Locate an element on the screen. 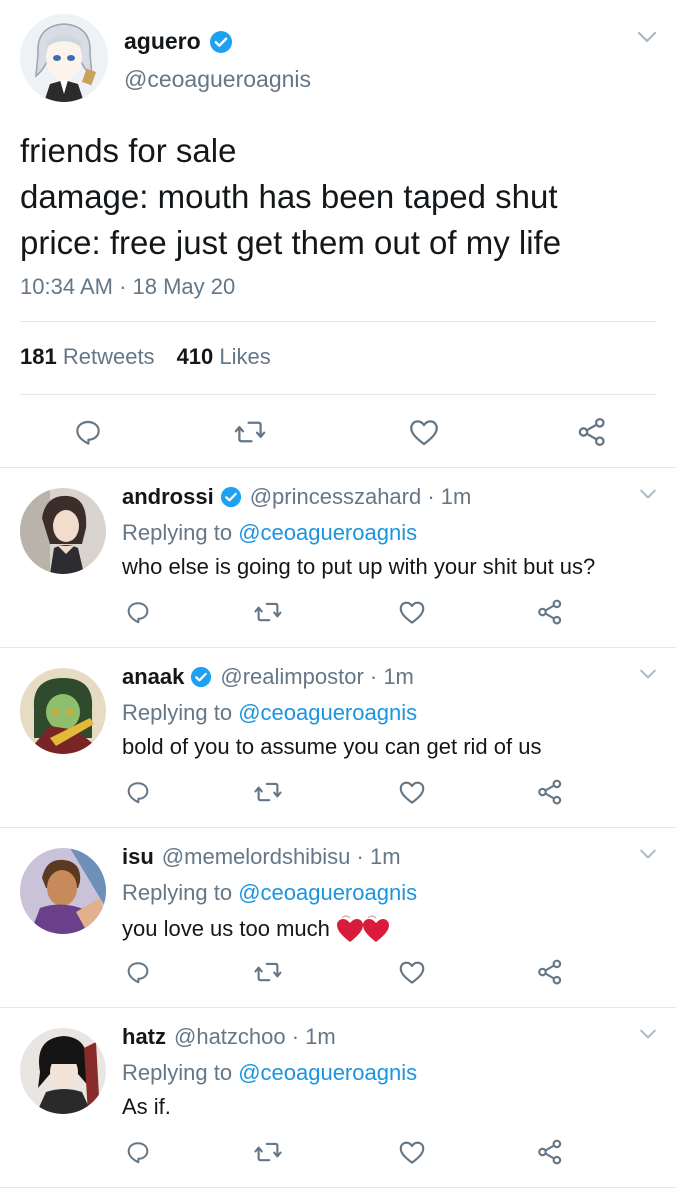  reply-header: androssi @princesszahard · 1m is located at coordinates (296, 497).